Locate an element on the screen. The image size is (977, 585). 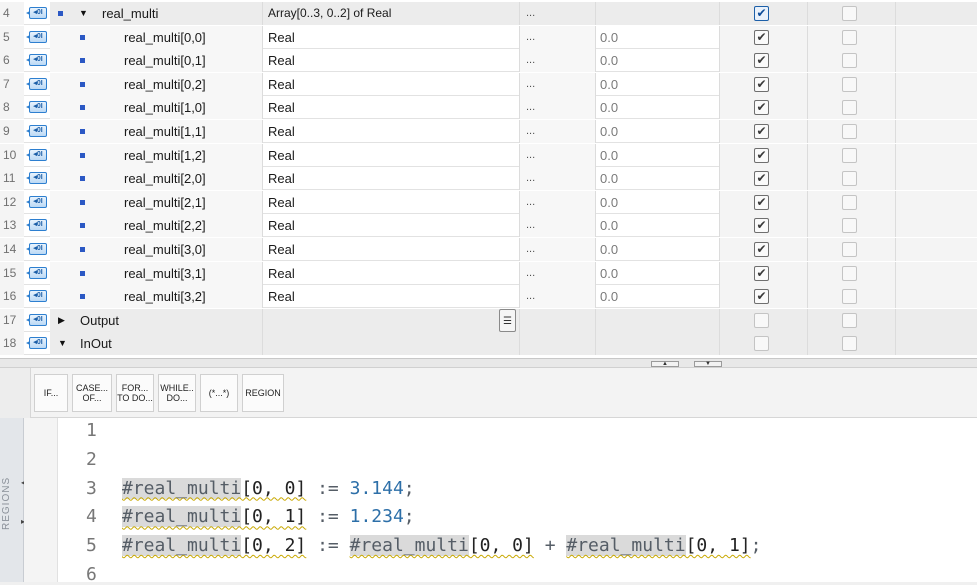
table-row: 13 ◂0I real_multi[2,2] Real... 0.0 ✔ is located at coordinates (488, 226).